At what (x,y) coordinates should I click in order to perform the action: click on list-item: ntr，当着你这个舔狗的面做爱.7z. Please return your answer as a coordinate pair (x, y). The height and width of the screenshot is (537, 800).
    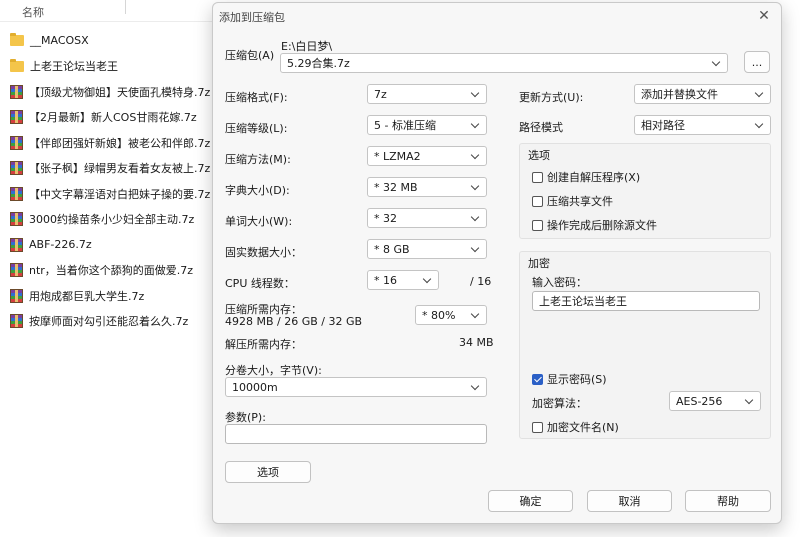
    Looking at the image, I should click on (107, 271).